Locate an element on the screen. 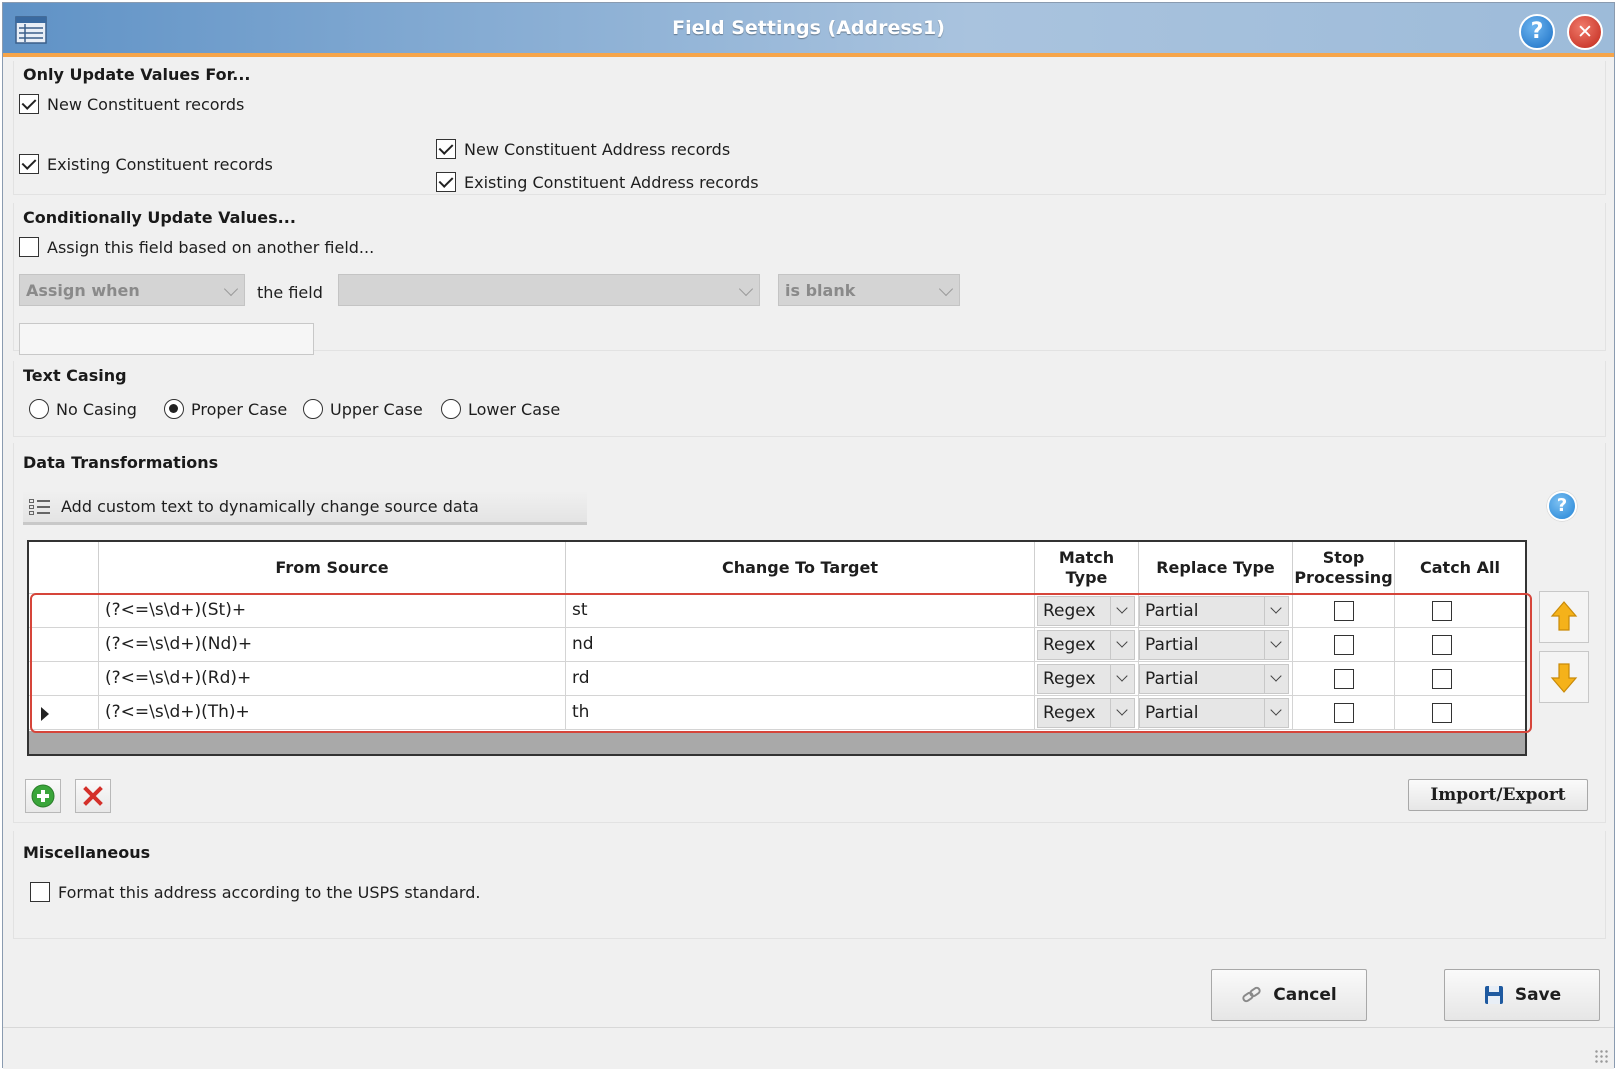 The image size is (1619, 1072). checkbox-label: Existing Constituent records is located at coordinates (160, 164).